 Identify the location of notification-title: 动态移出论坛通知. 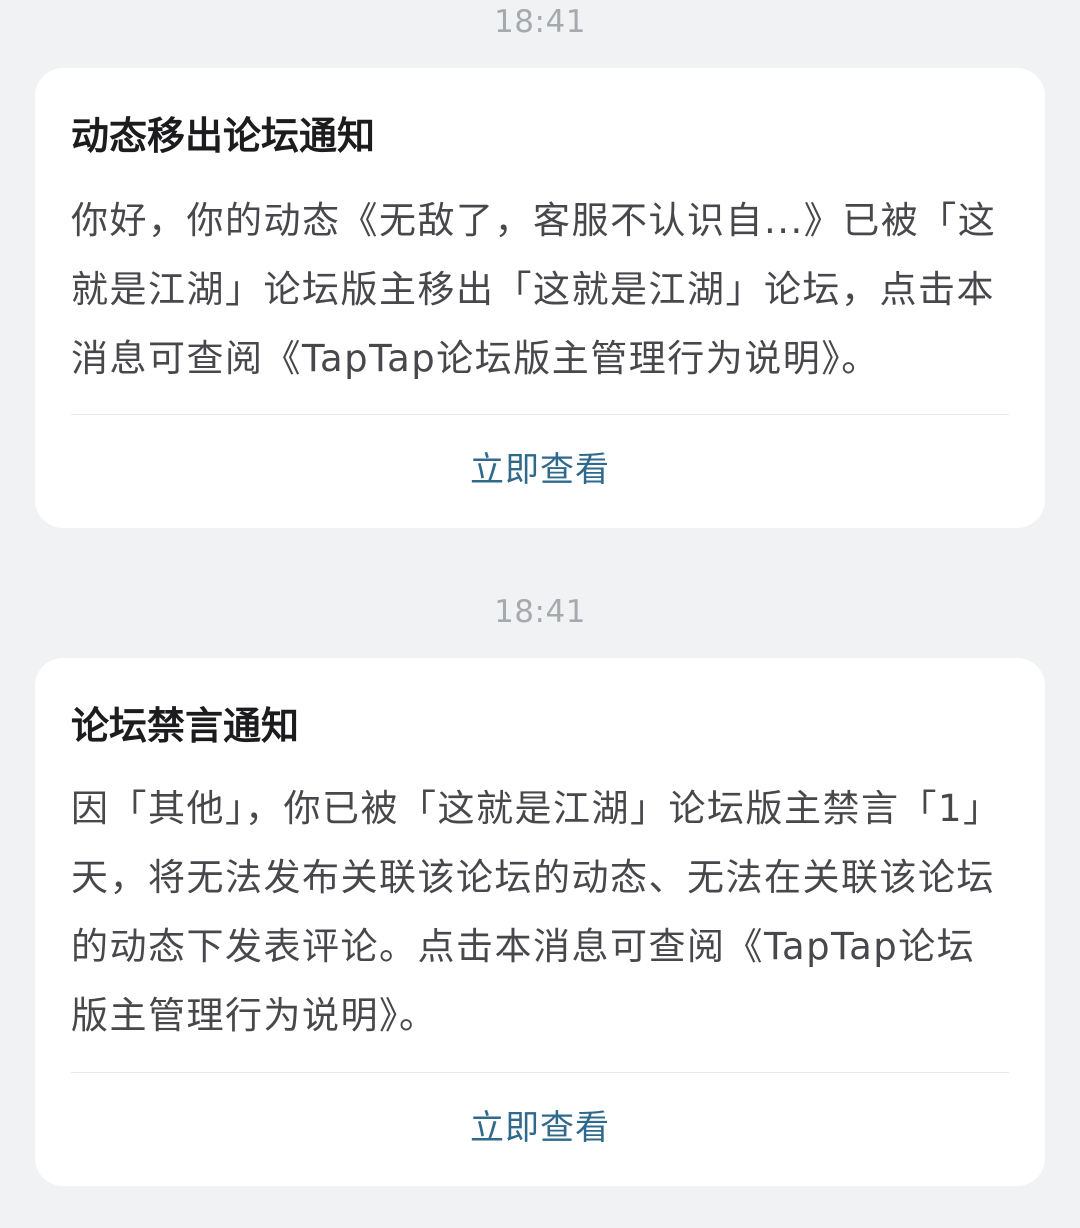
(223, 136).